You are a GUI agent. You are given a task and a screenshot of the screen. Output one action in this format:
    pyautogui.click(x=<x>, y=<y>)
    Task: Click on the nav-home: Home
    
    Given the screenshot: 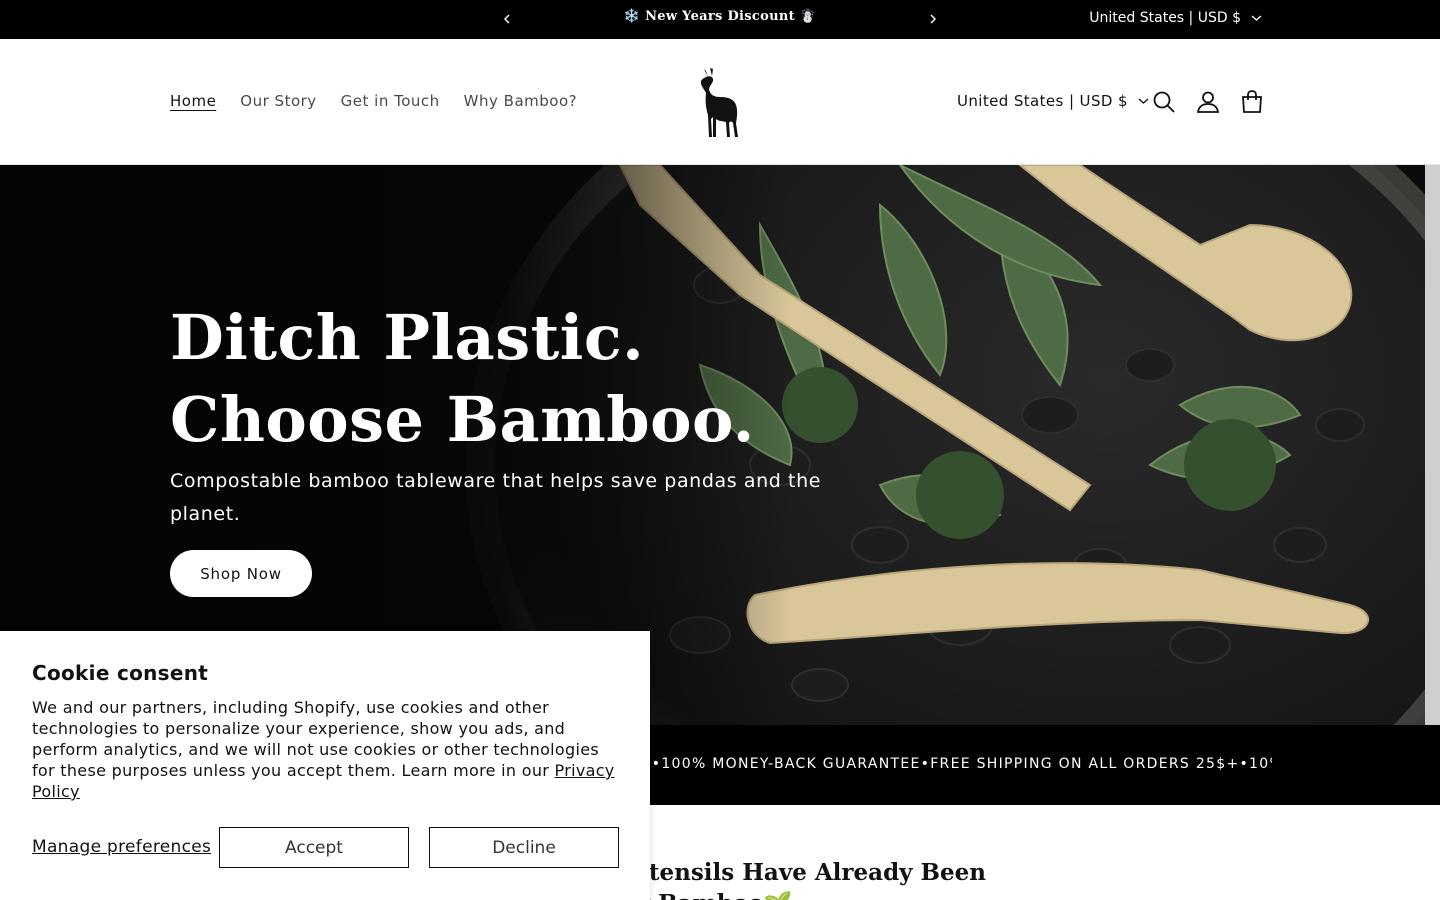 What is the action you would take?
    pyautogui.click(x=193, y=101)
    